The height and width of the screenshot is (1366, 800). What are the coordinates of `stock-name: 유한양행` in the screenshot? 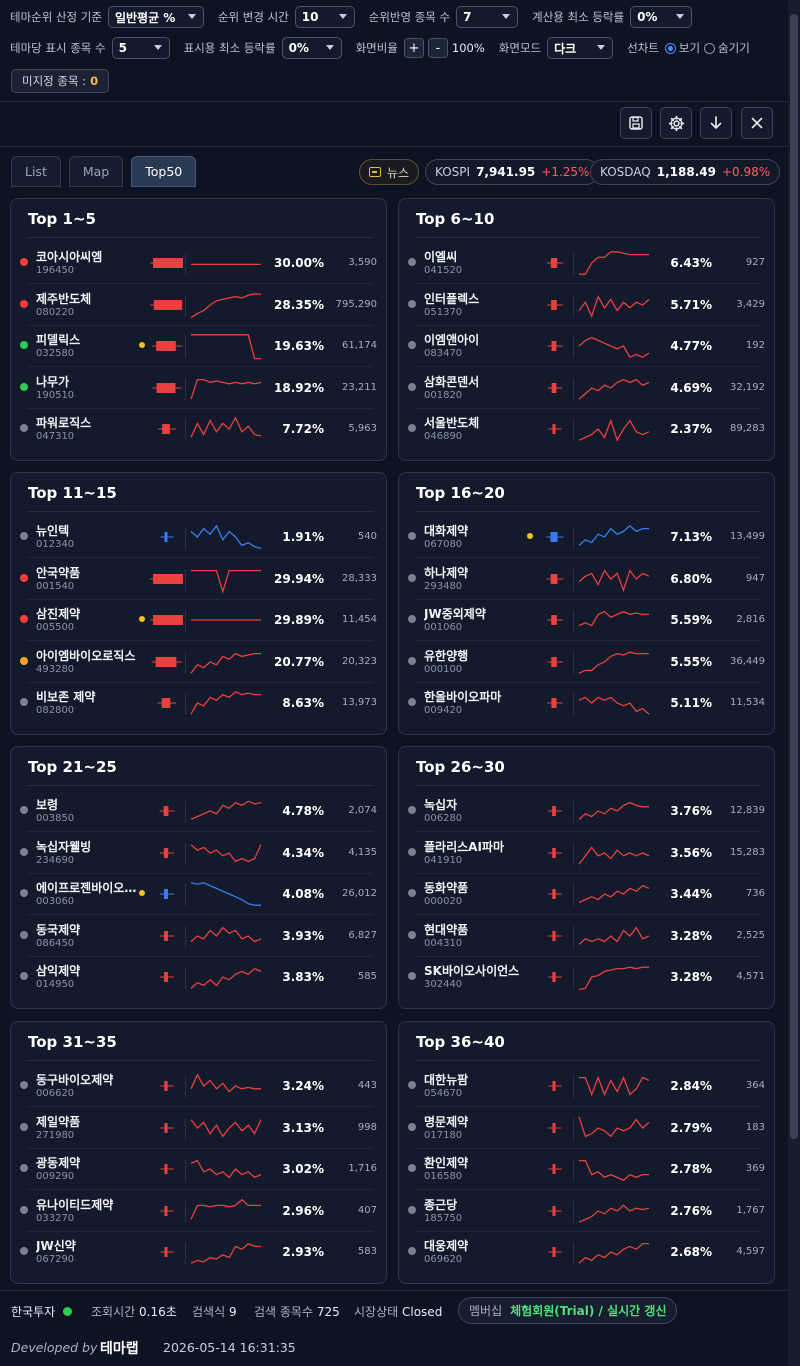 It's located at (479, 655).